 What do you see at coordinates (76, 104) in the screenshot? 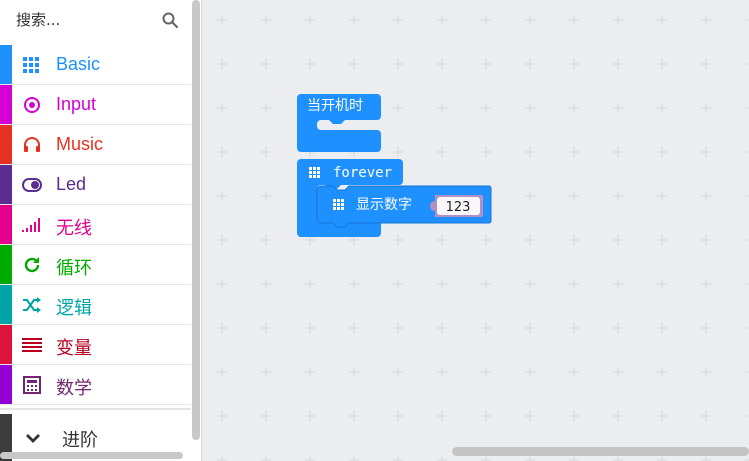
I see `category-label: Input` at bounding box center [76, 104].